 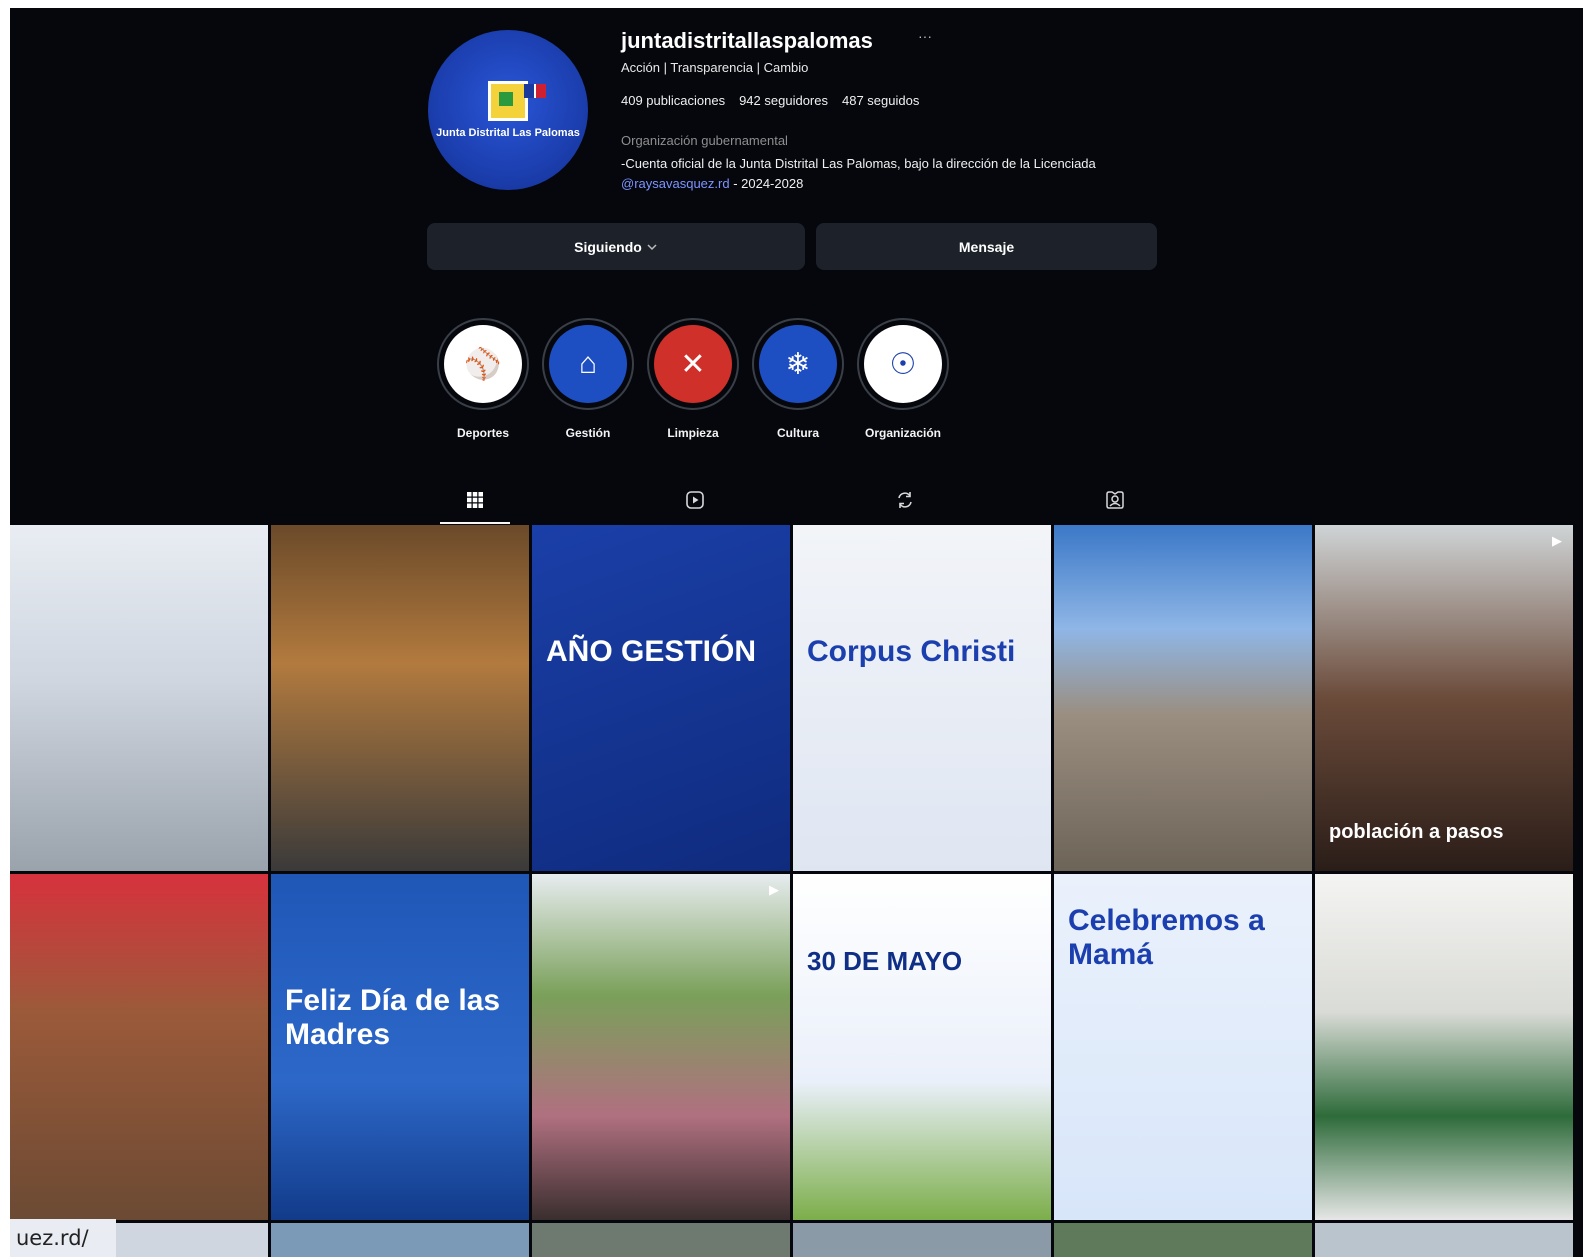 What do you see at coordinates (798, 433) in the screenshot?
I see `highlight-label: Cultura` at bounding box center [798, 433].